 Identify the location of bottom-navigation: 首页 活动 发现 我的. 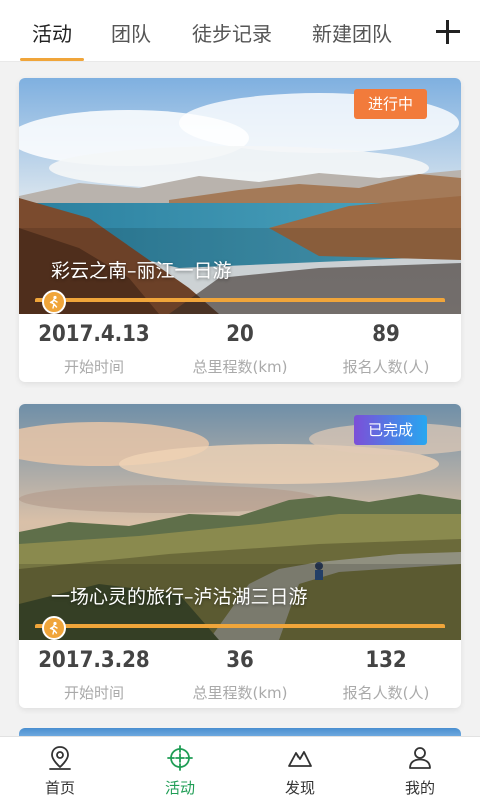
(240, 768).